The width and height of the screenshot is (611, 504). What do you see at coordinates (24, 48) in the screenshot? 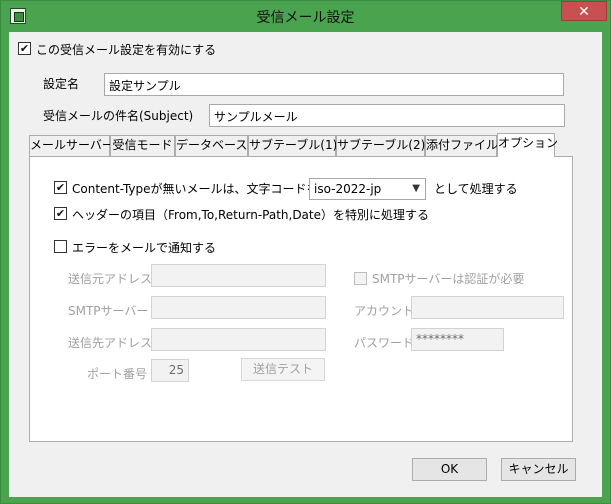
I see `enable-setting-checkbox: ✔` at bounding box center [24, 48].